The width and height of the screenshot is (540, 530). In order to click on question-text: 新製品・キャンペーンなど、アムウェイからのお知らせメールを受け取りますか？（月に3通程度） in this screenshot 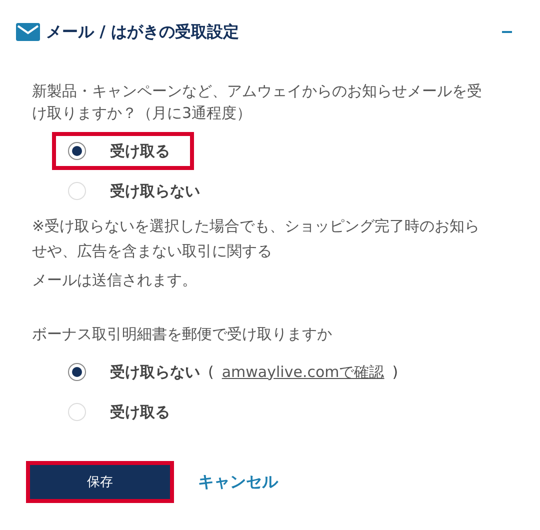, I will do `click(257, 102)`.